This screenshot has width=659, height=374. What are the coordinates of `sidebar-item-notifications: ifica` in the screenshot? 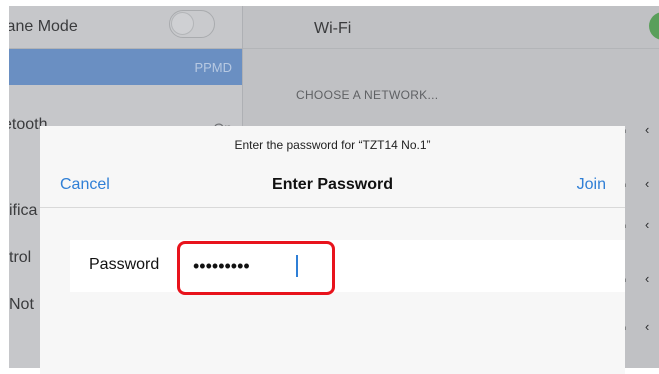 It's located at (23, 211).